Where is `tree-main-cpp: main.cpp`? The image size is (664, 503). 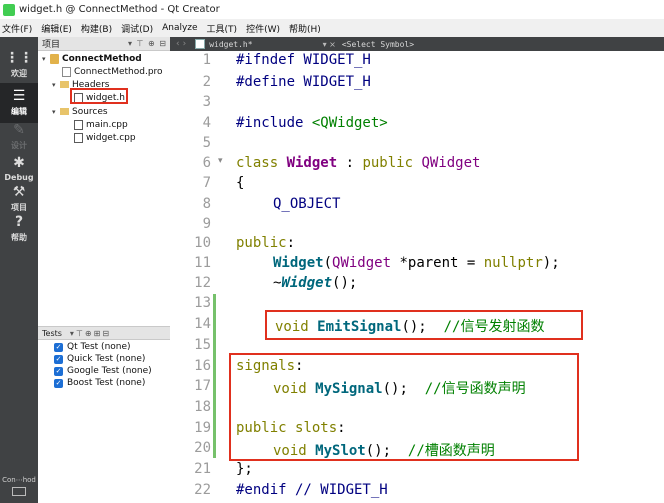 tree-main-cpp: main.cpp is located at coordinates (101, 124).